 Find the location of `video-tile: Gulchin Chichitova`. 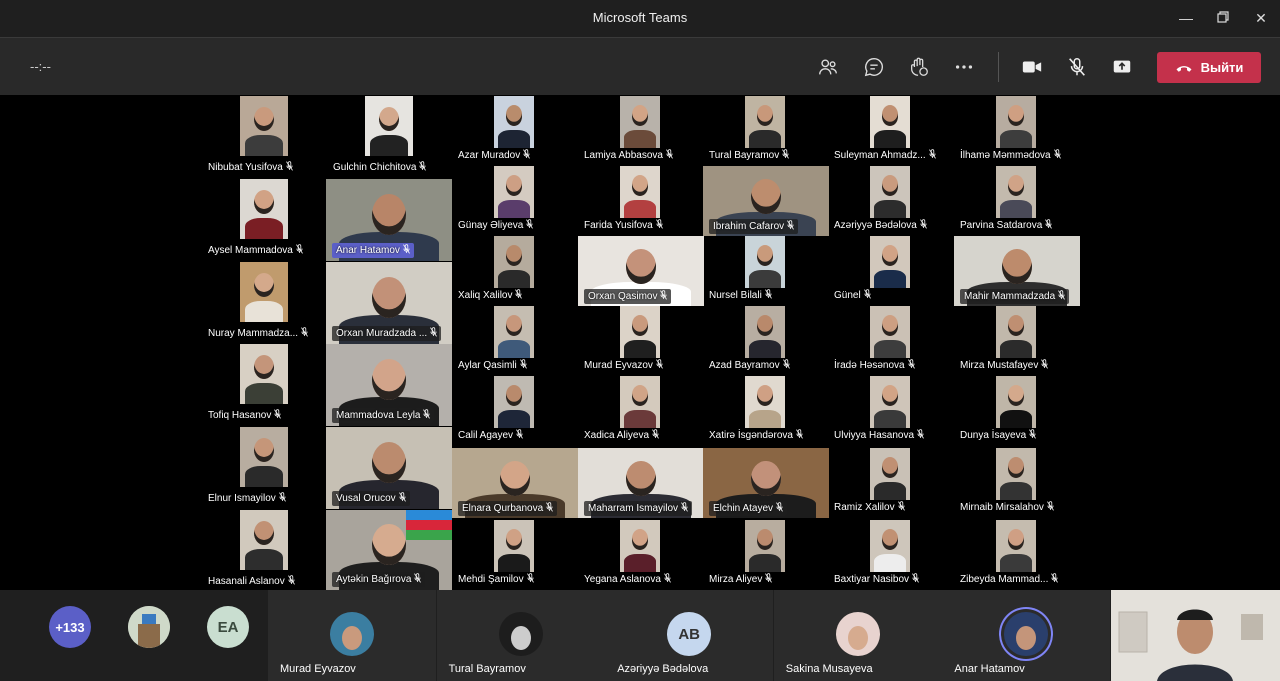

video-tile: Gulchin Chichitova is located at coordinates (380, 134).